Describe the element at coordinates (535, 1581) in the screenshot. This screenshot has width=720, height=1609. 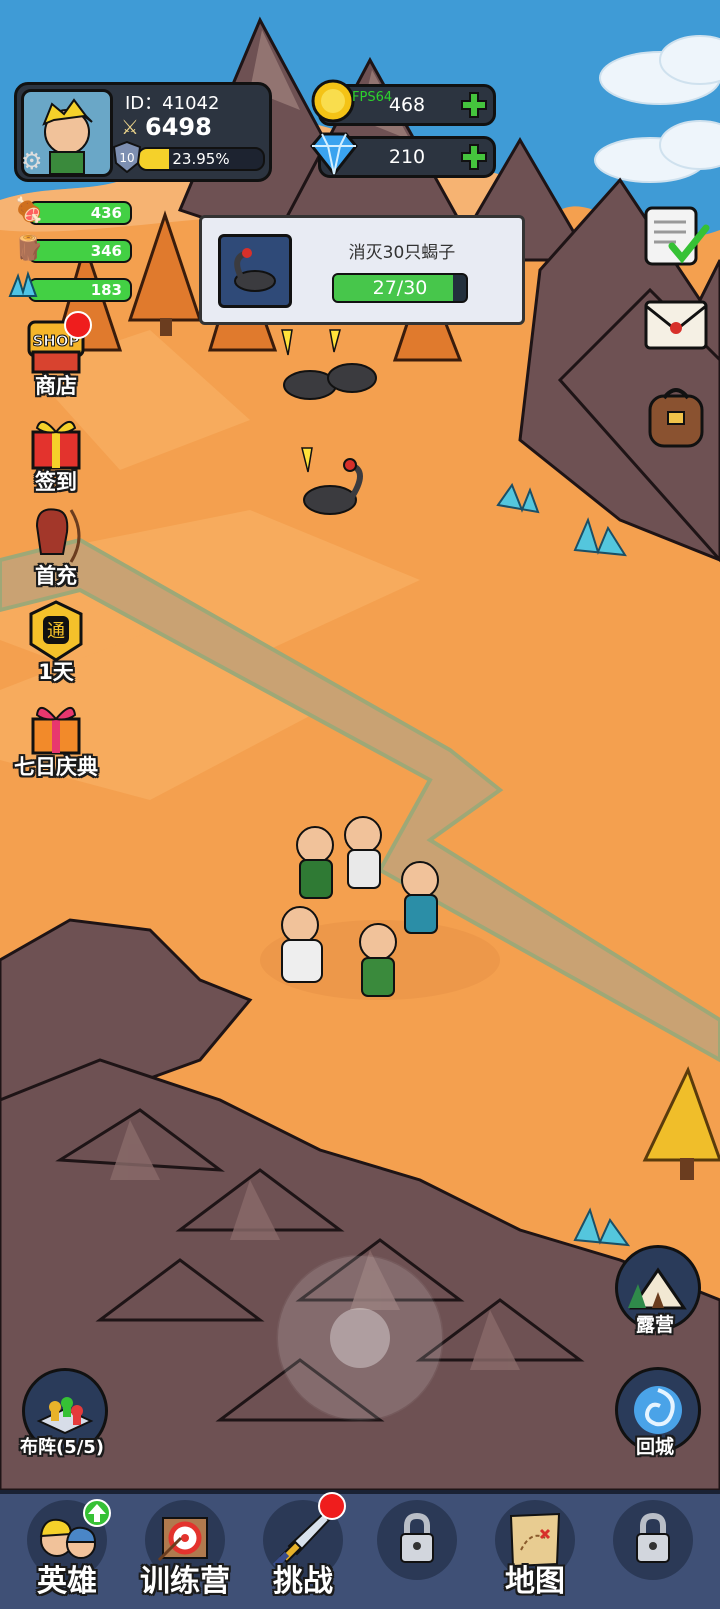
I see `nav-map-label: 地图` at that location.